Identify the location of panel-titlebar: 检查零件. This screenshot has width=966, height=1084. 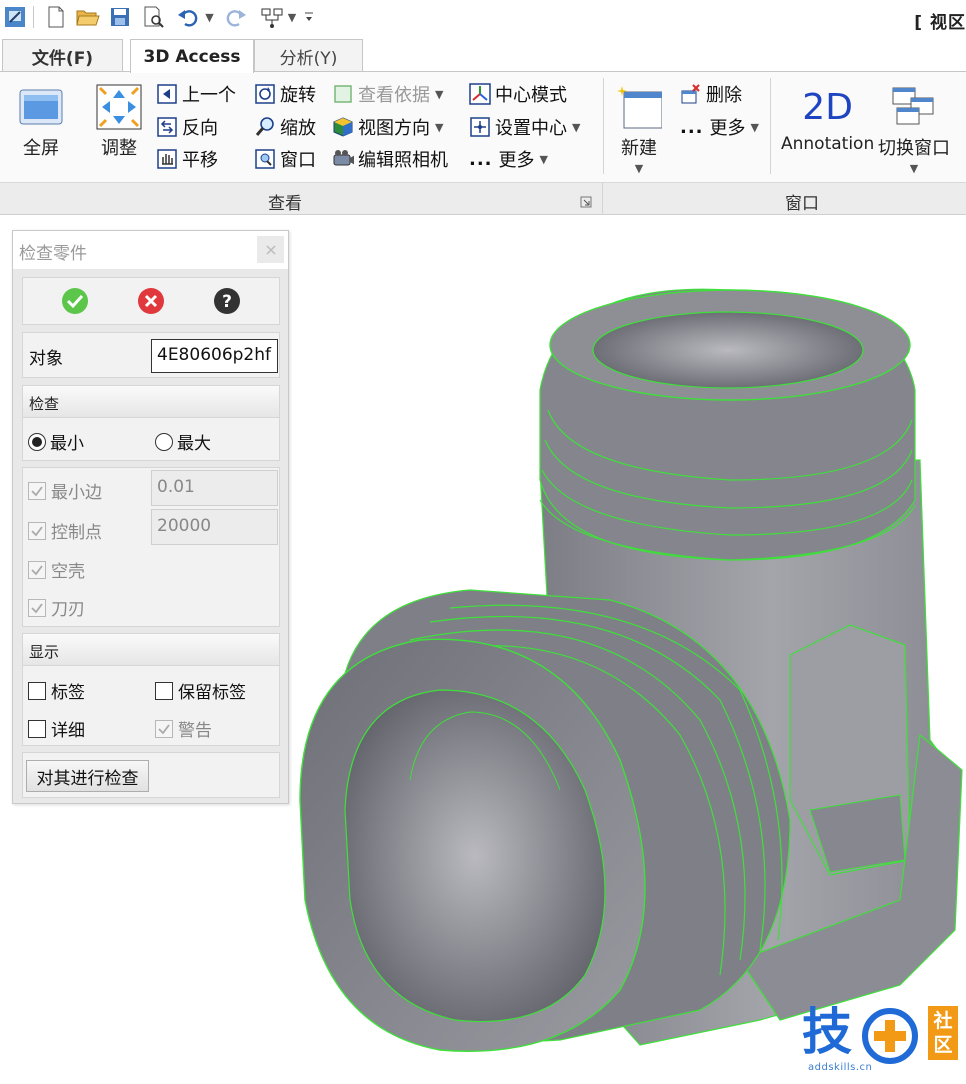
(150, 250).